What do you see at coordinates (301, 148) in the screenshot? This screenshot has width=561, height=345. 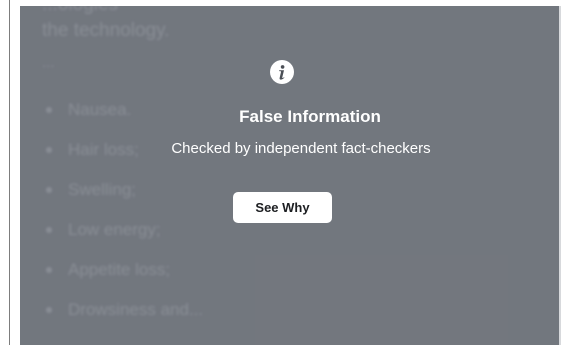 I see `warning-subtitle: Checked by independent fact-checkers` at bounding box center [301, 148].